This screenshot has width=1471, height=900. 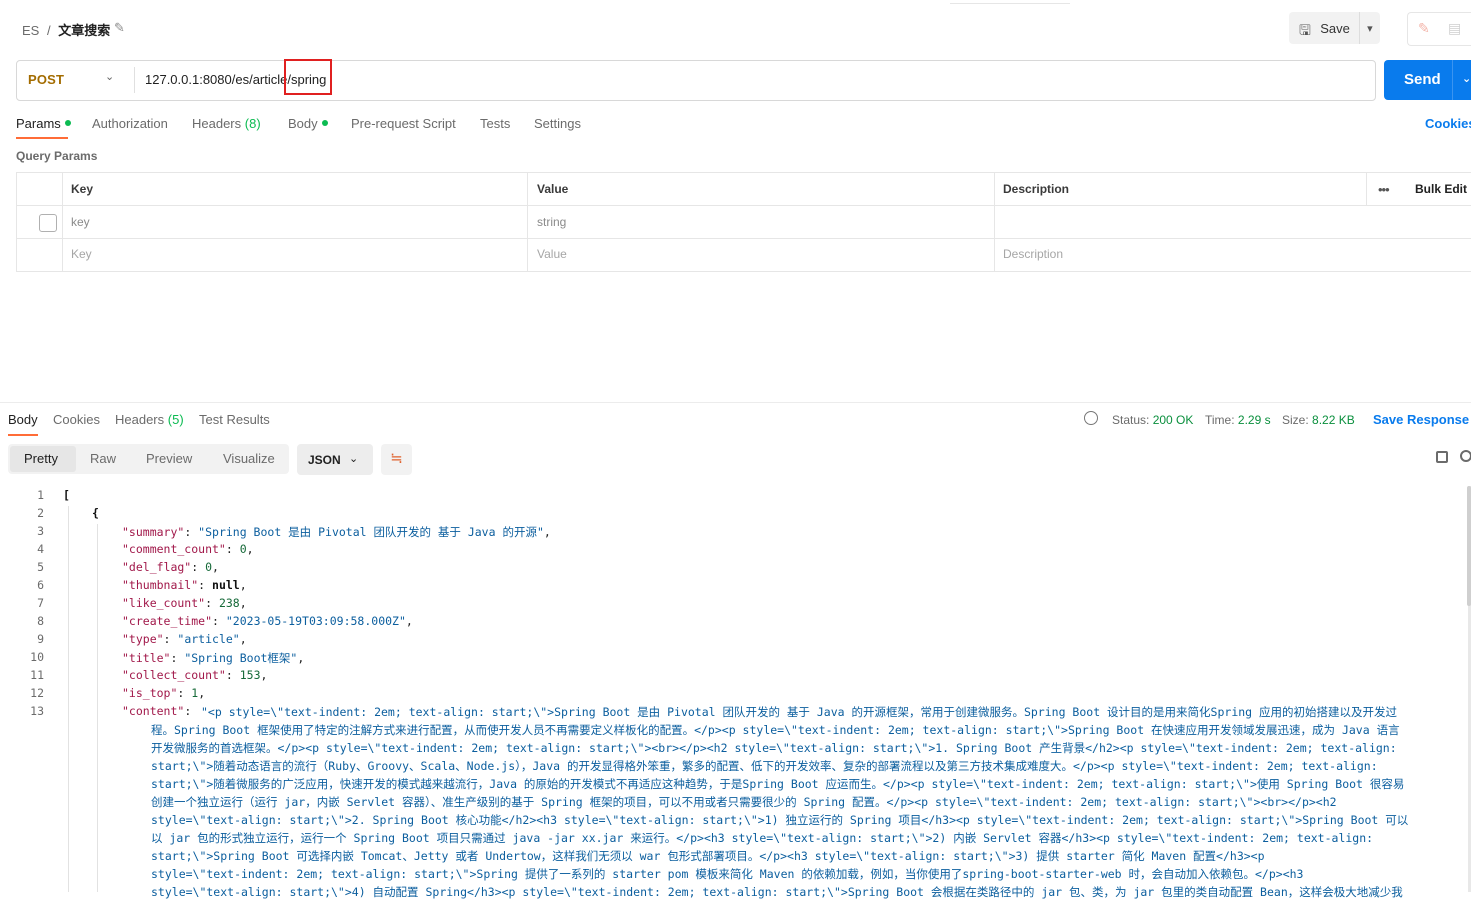 What do you see at coordinates (1091, 418) in the screenshot?
I see `network-globe-icon` at bounding box center [1091, 418].